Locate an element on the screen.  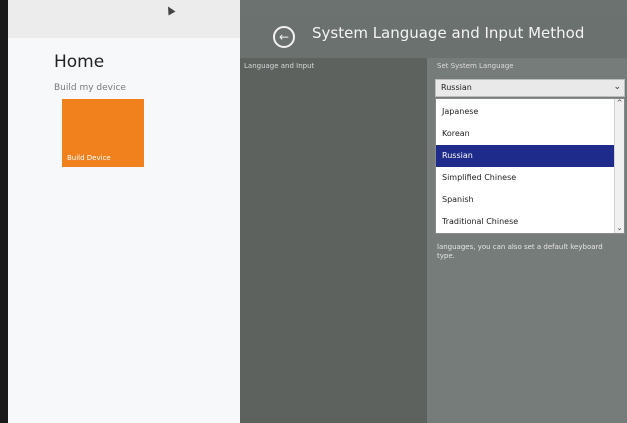
back-button: ← is located at coordinates (284, 37).